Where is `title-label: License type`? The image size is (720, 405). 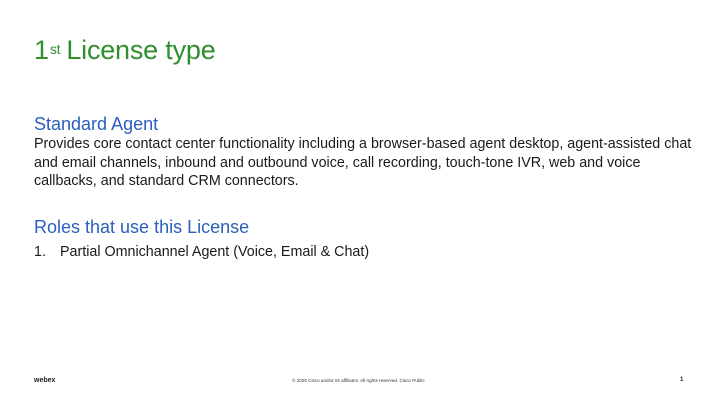
title-label: License type is located at coordinates (141, 50).